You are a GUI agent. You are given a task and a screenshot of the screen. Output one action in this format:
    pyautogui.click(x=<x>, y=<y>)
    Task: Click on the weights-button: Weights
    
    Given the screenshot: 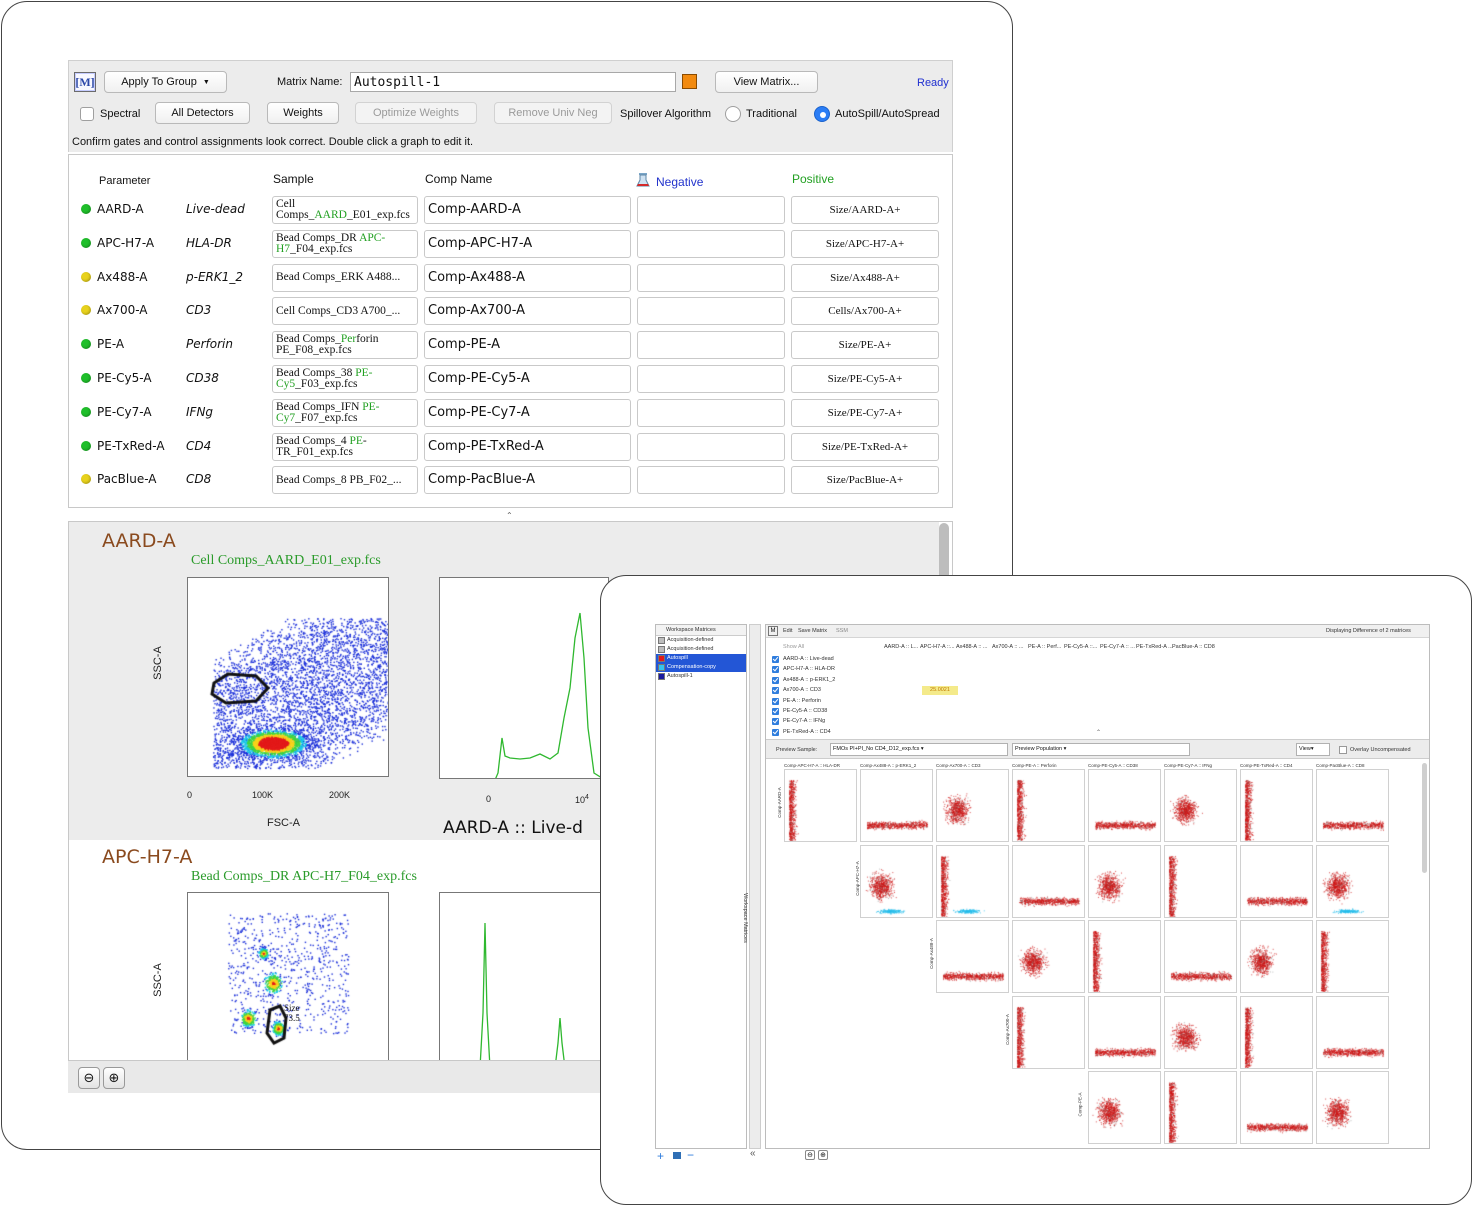 What is the action you would take?
    pyautogui.click(x=303, y=113)
    